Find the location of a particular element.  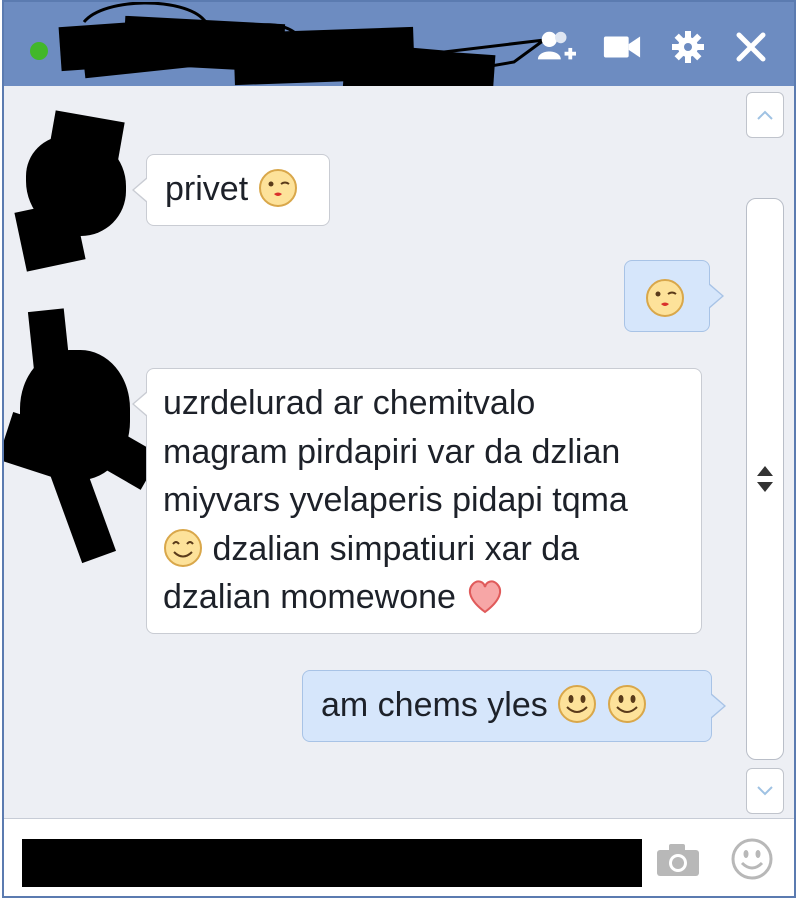

scroll-up-button is located at coordinates (765, 115).